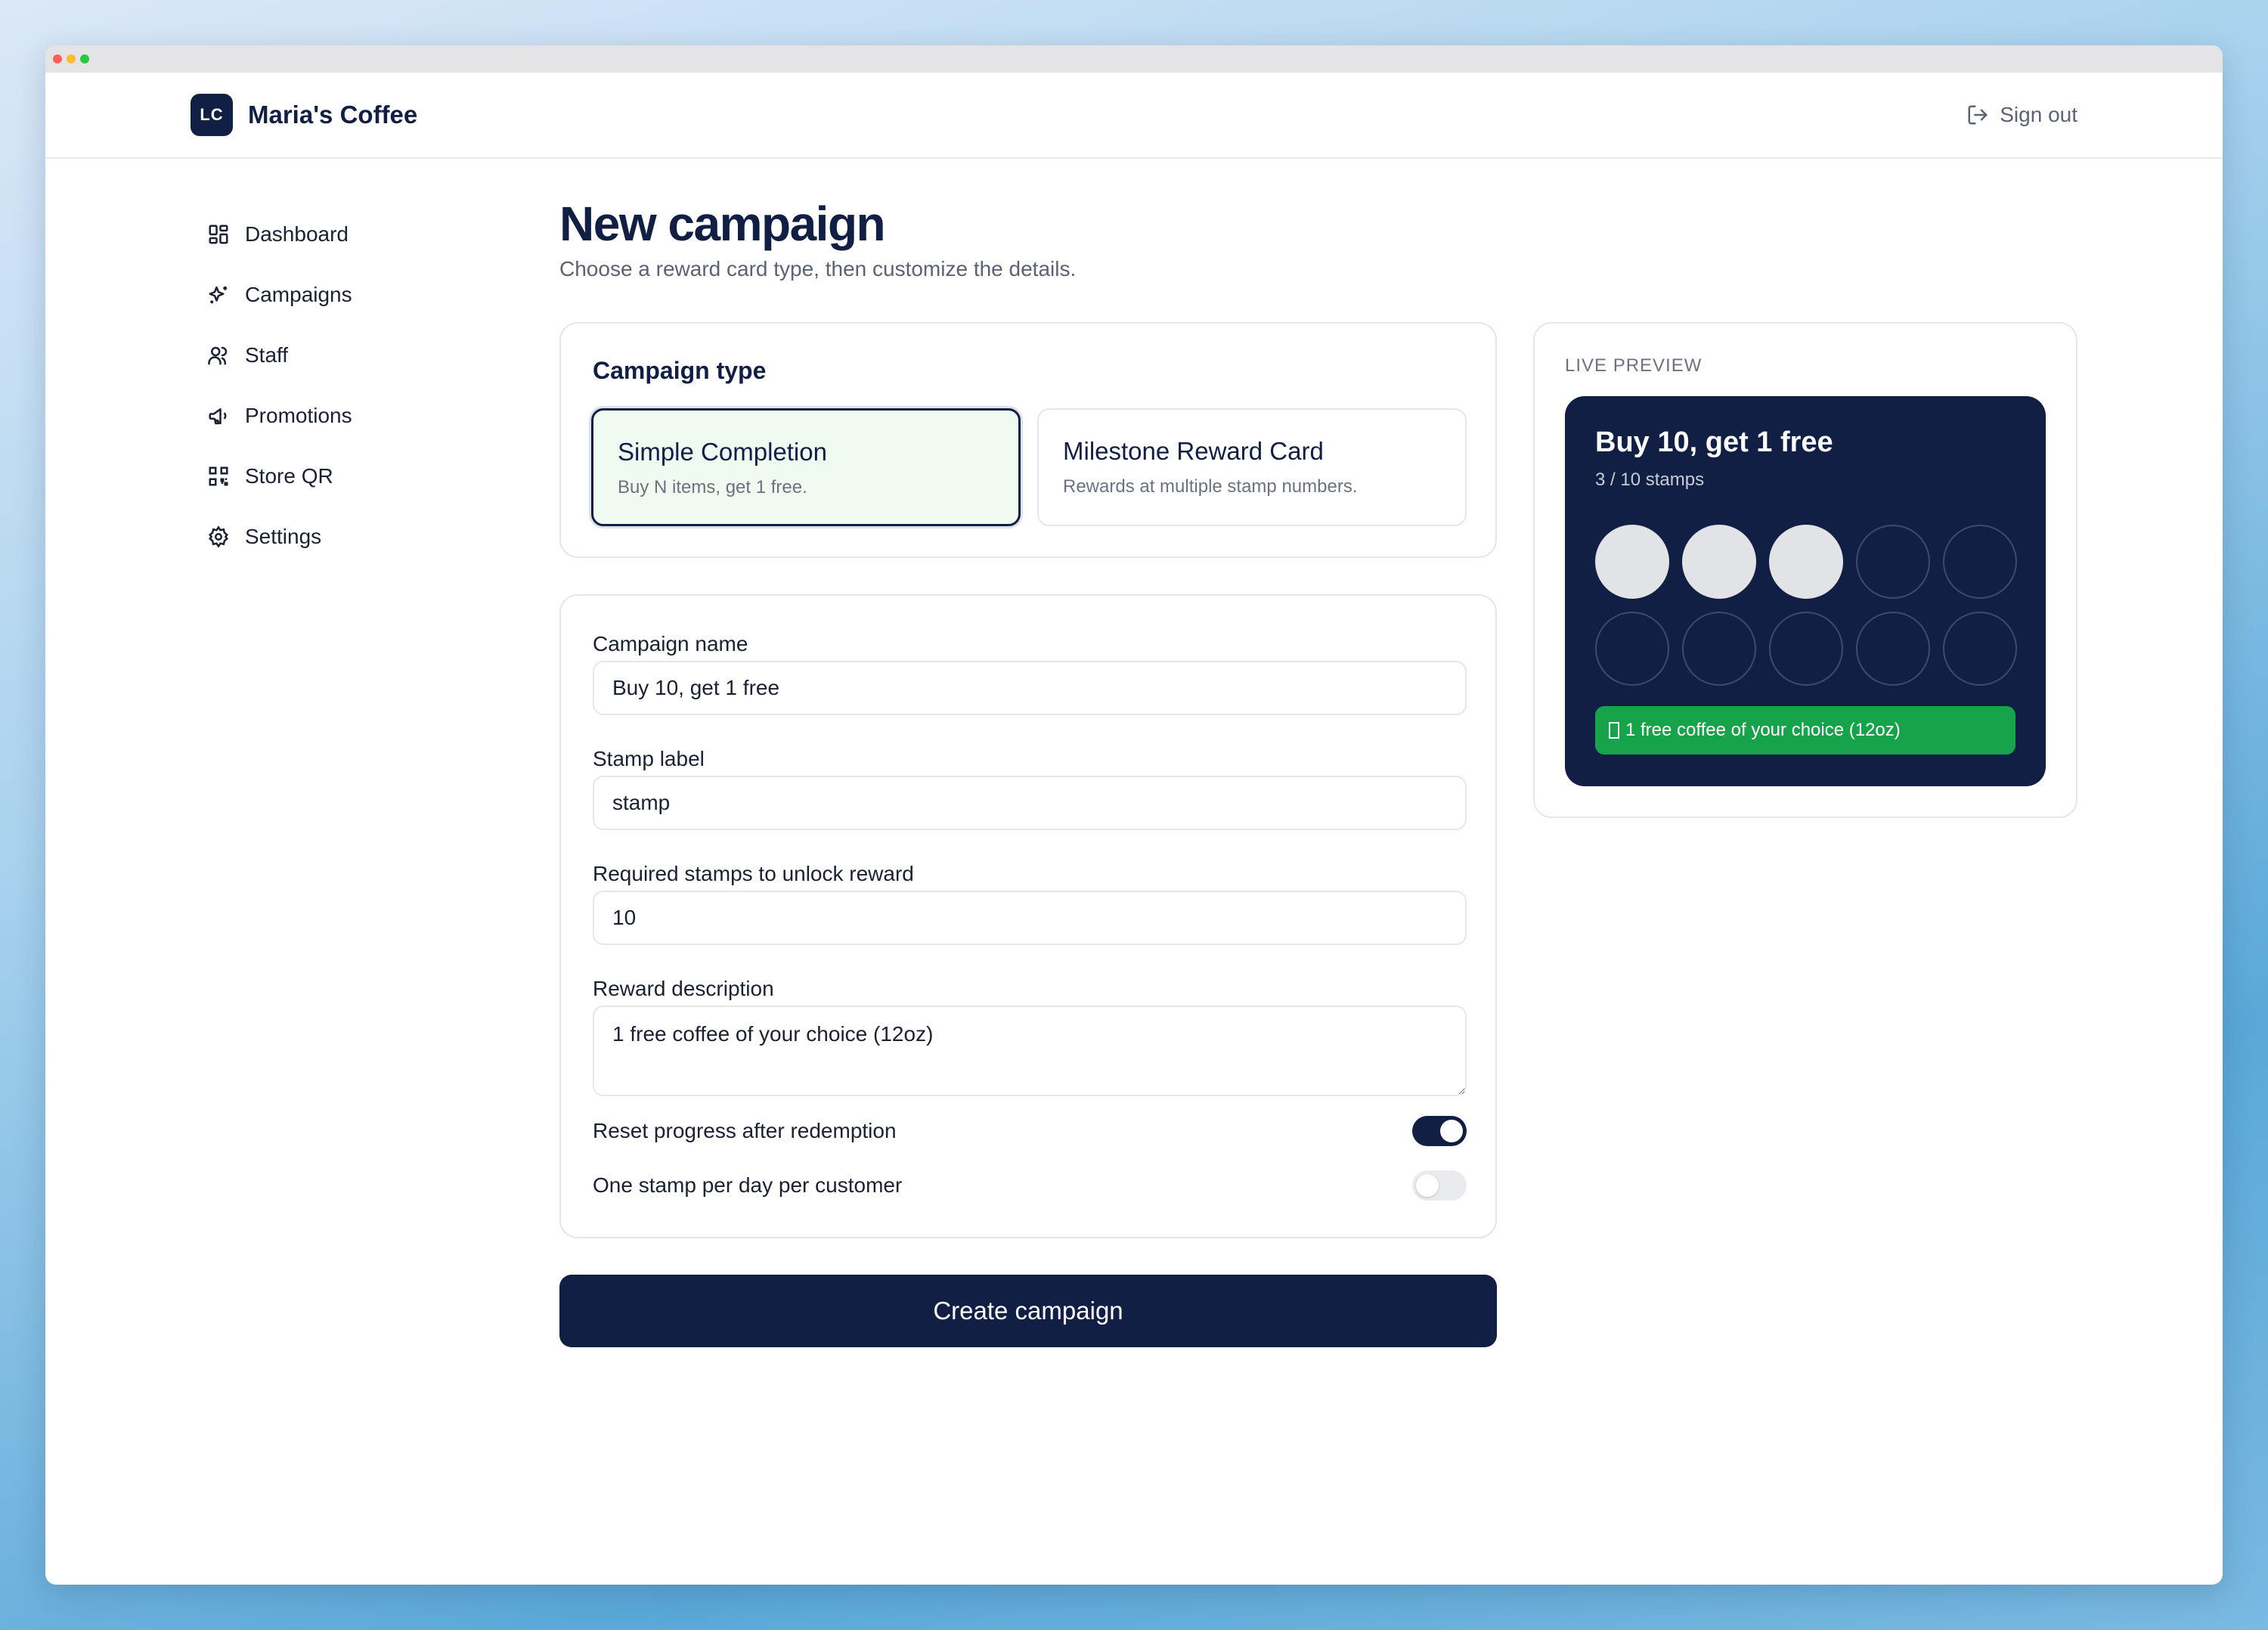  What do you see at coordinates (283, 536) in the screenshot?
I see `sidebar-item-label: Settings` at bounding box center [283, 536].